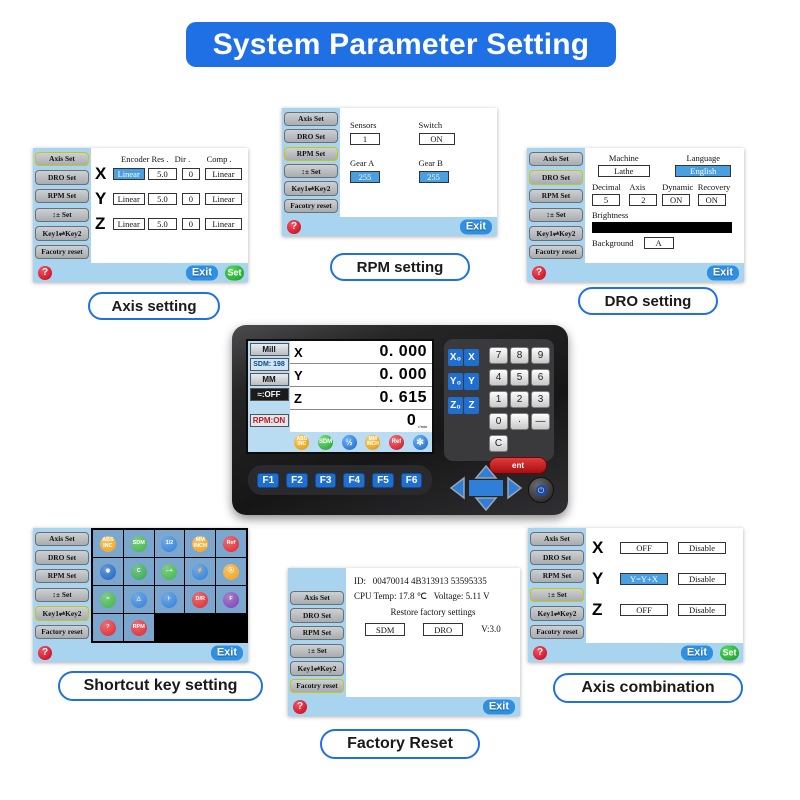 The width and height of the screenshot is (800, 800). I want to click on restore-dro-button: DRO, so click(443, 630).